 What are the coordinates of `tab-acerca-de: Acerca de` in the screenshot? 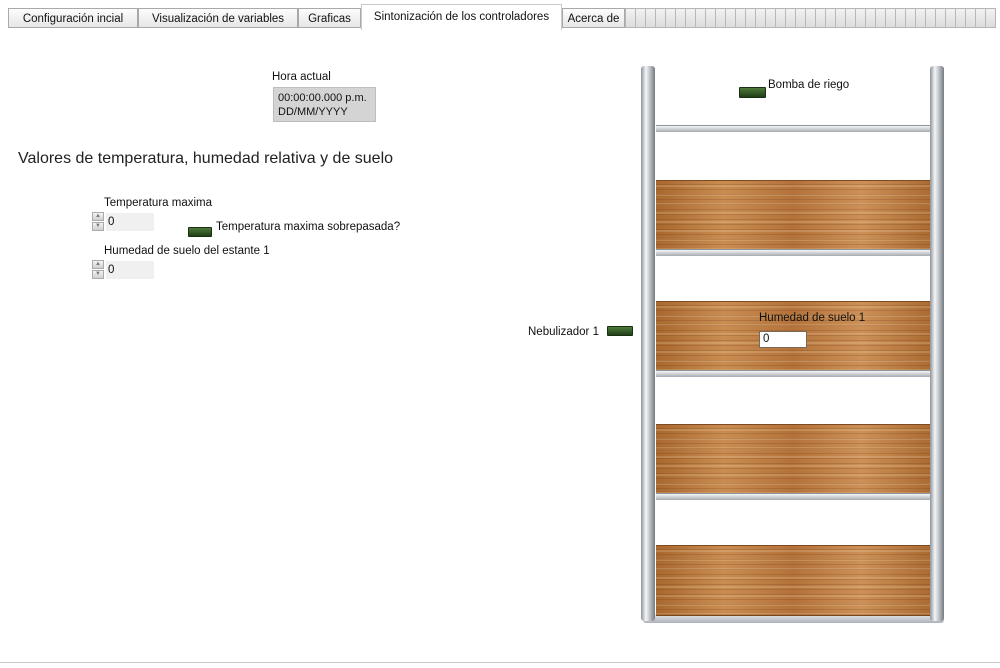 It's located at (593, 18).